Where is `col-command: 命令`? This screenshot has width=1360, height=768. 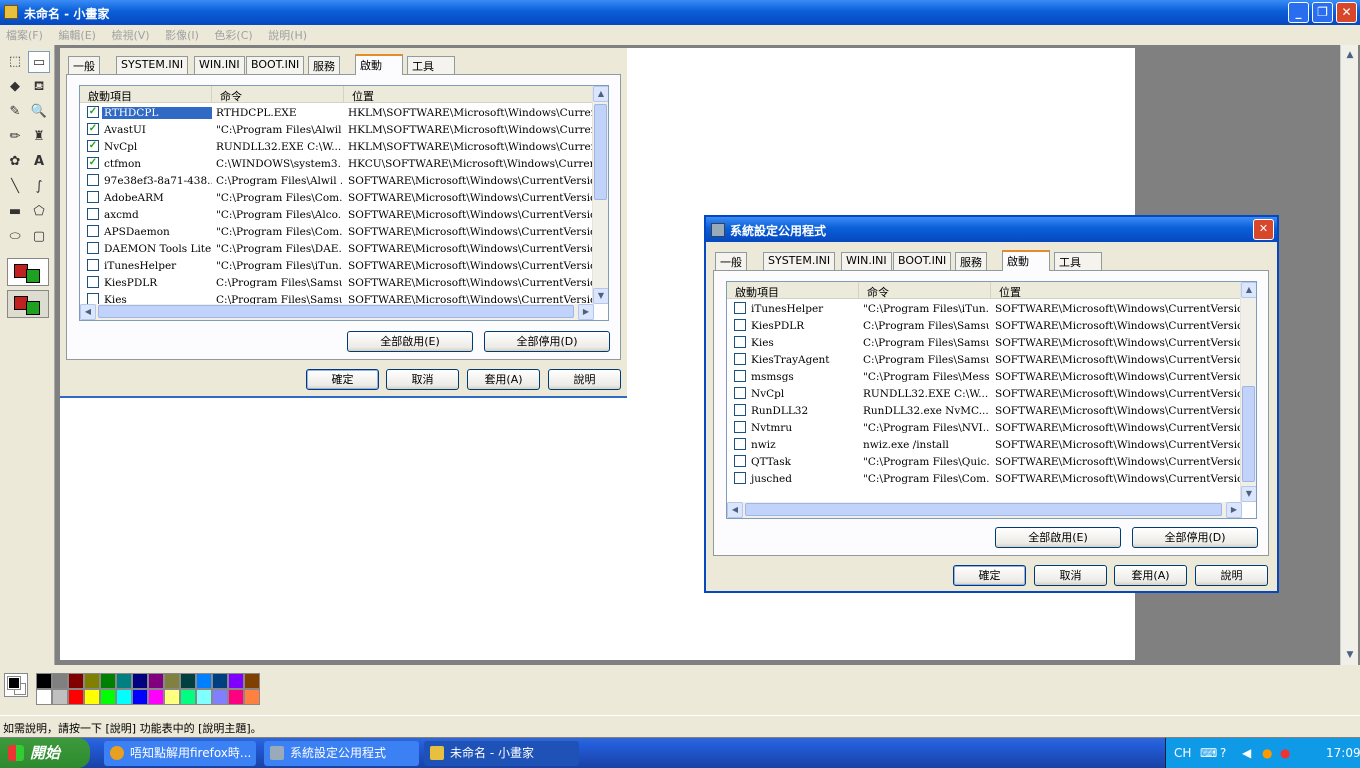
col-command: 命令 is located at coordinates (925, 290).